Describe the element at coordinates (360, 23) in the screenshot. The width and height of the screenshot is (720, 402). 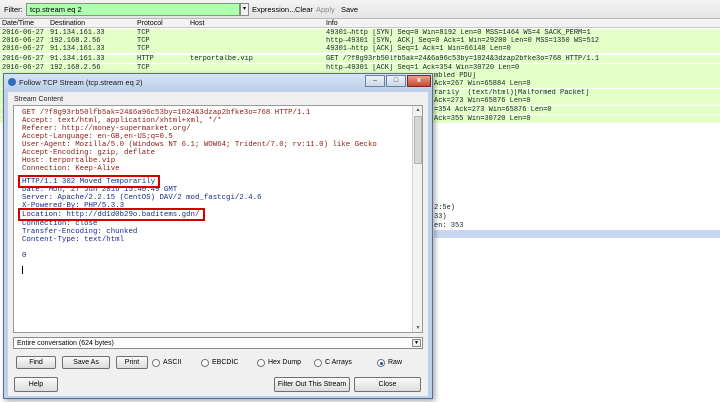
I see `packet-list-header: Date/Time Destination Protocol Host Info` at that location.